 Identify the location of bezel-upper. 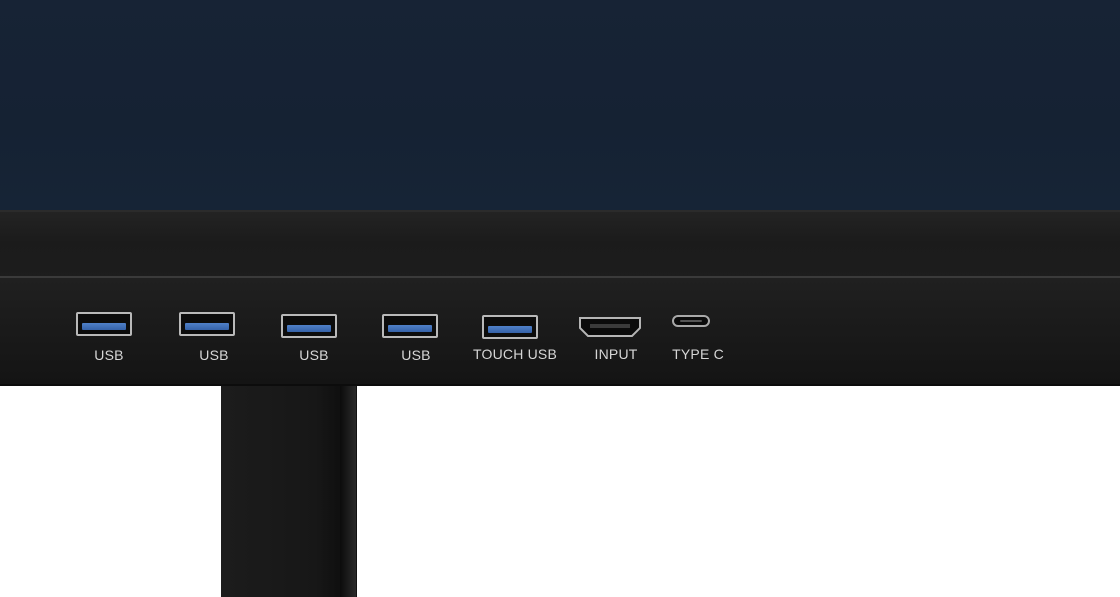
(560, 245).